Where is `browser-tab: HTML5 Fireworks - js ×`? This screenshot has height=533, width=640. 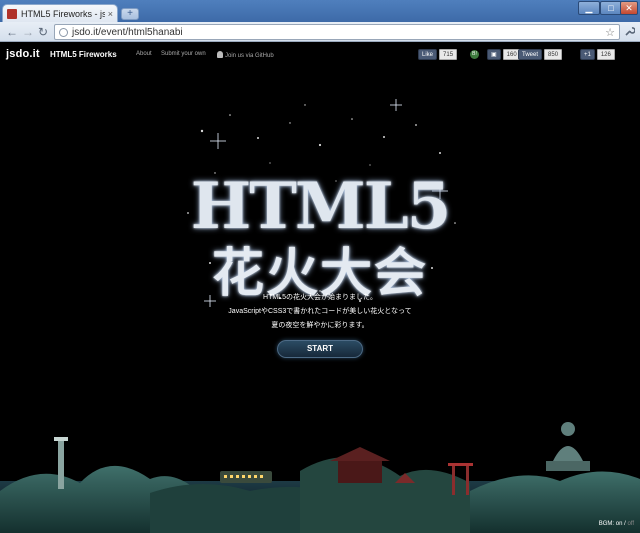 browser-tab: HTML5 Fireworks - js × is located at coordinates (60, 13).